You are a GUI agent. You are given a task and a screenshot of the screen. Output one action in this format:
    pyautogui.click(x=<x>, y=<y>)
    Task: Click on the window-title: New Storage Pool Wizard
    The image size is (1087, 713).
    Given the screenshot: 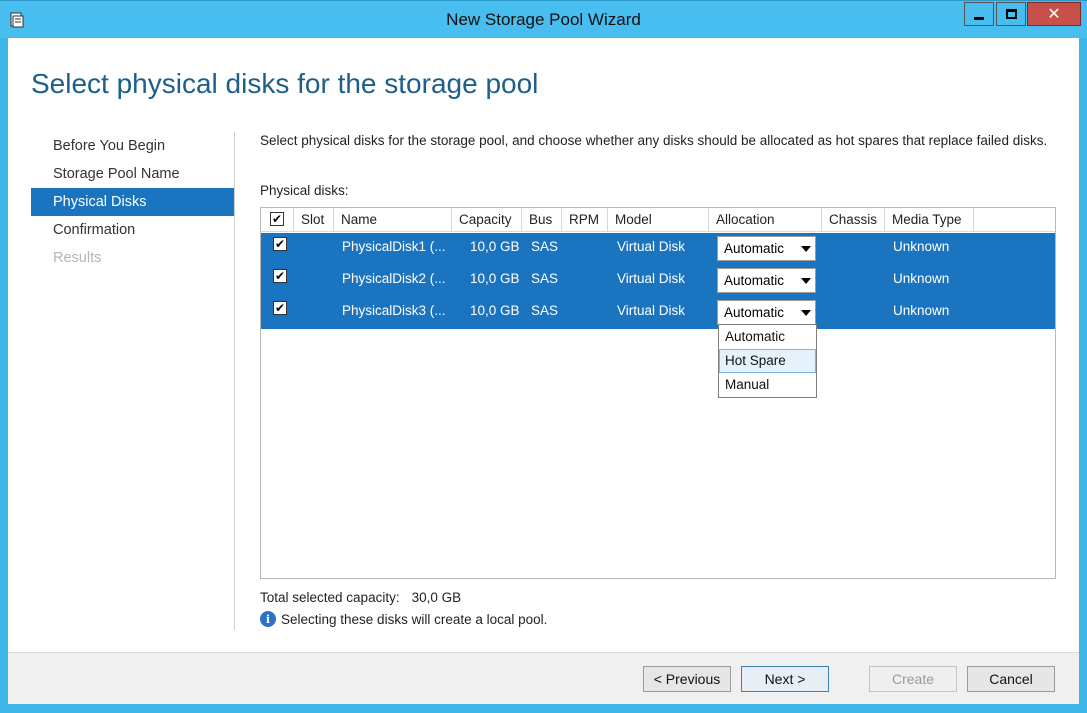 What is the action you would take?
    pyautogui.click(x=543, y=19)
    